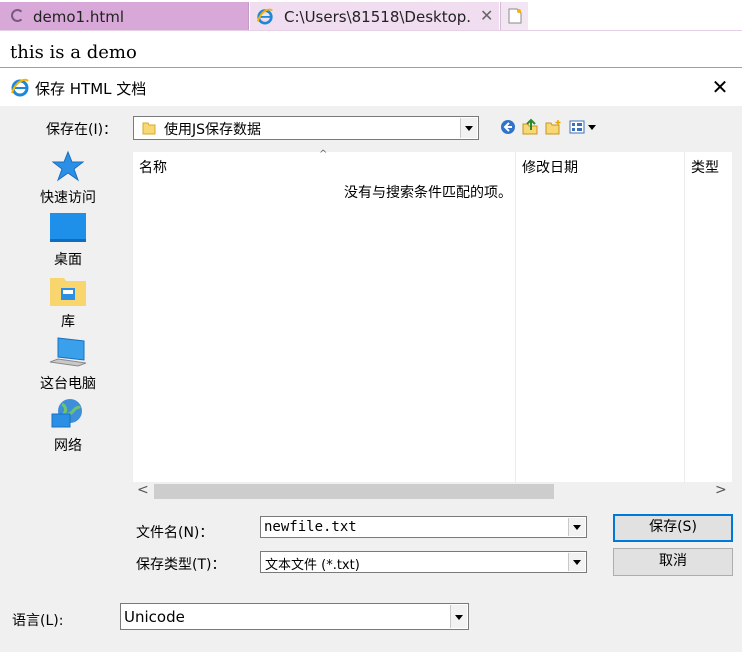 The height and width of the screenshot is (652, 742). What do you see at coordinates (294, 616) in the screenshot?
I see `language-dropdown: Unicode` at bounding box center [294, 616].